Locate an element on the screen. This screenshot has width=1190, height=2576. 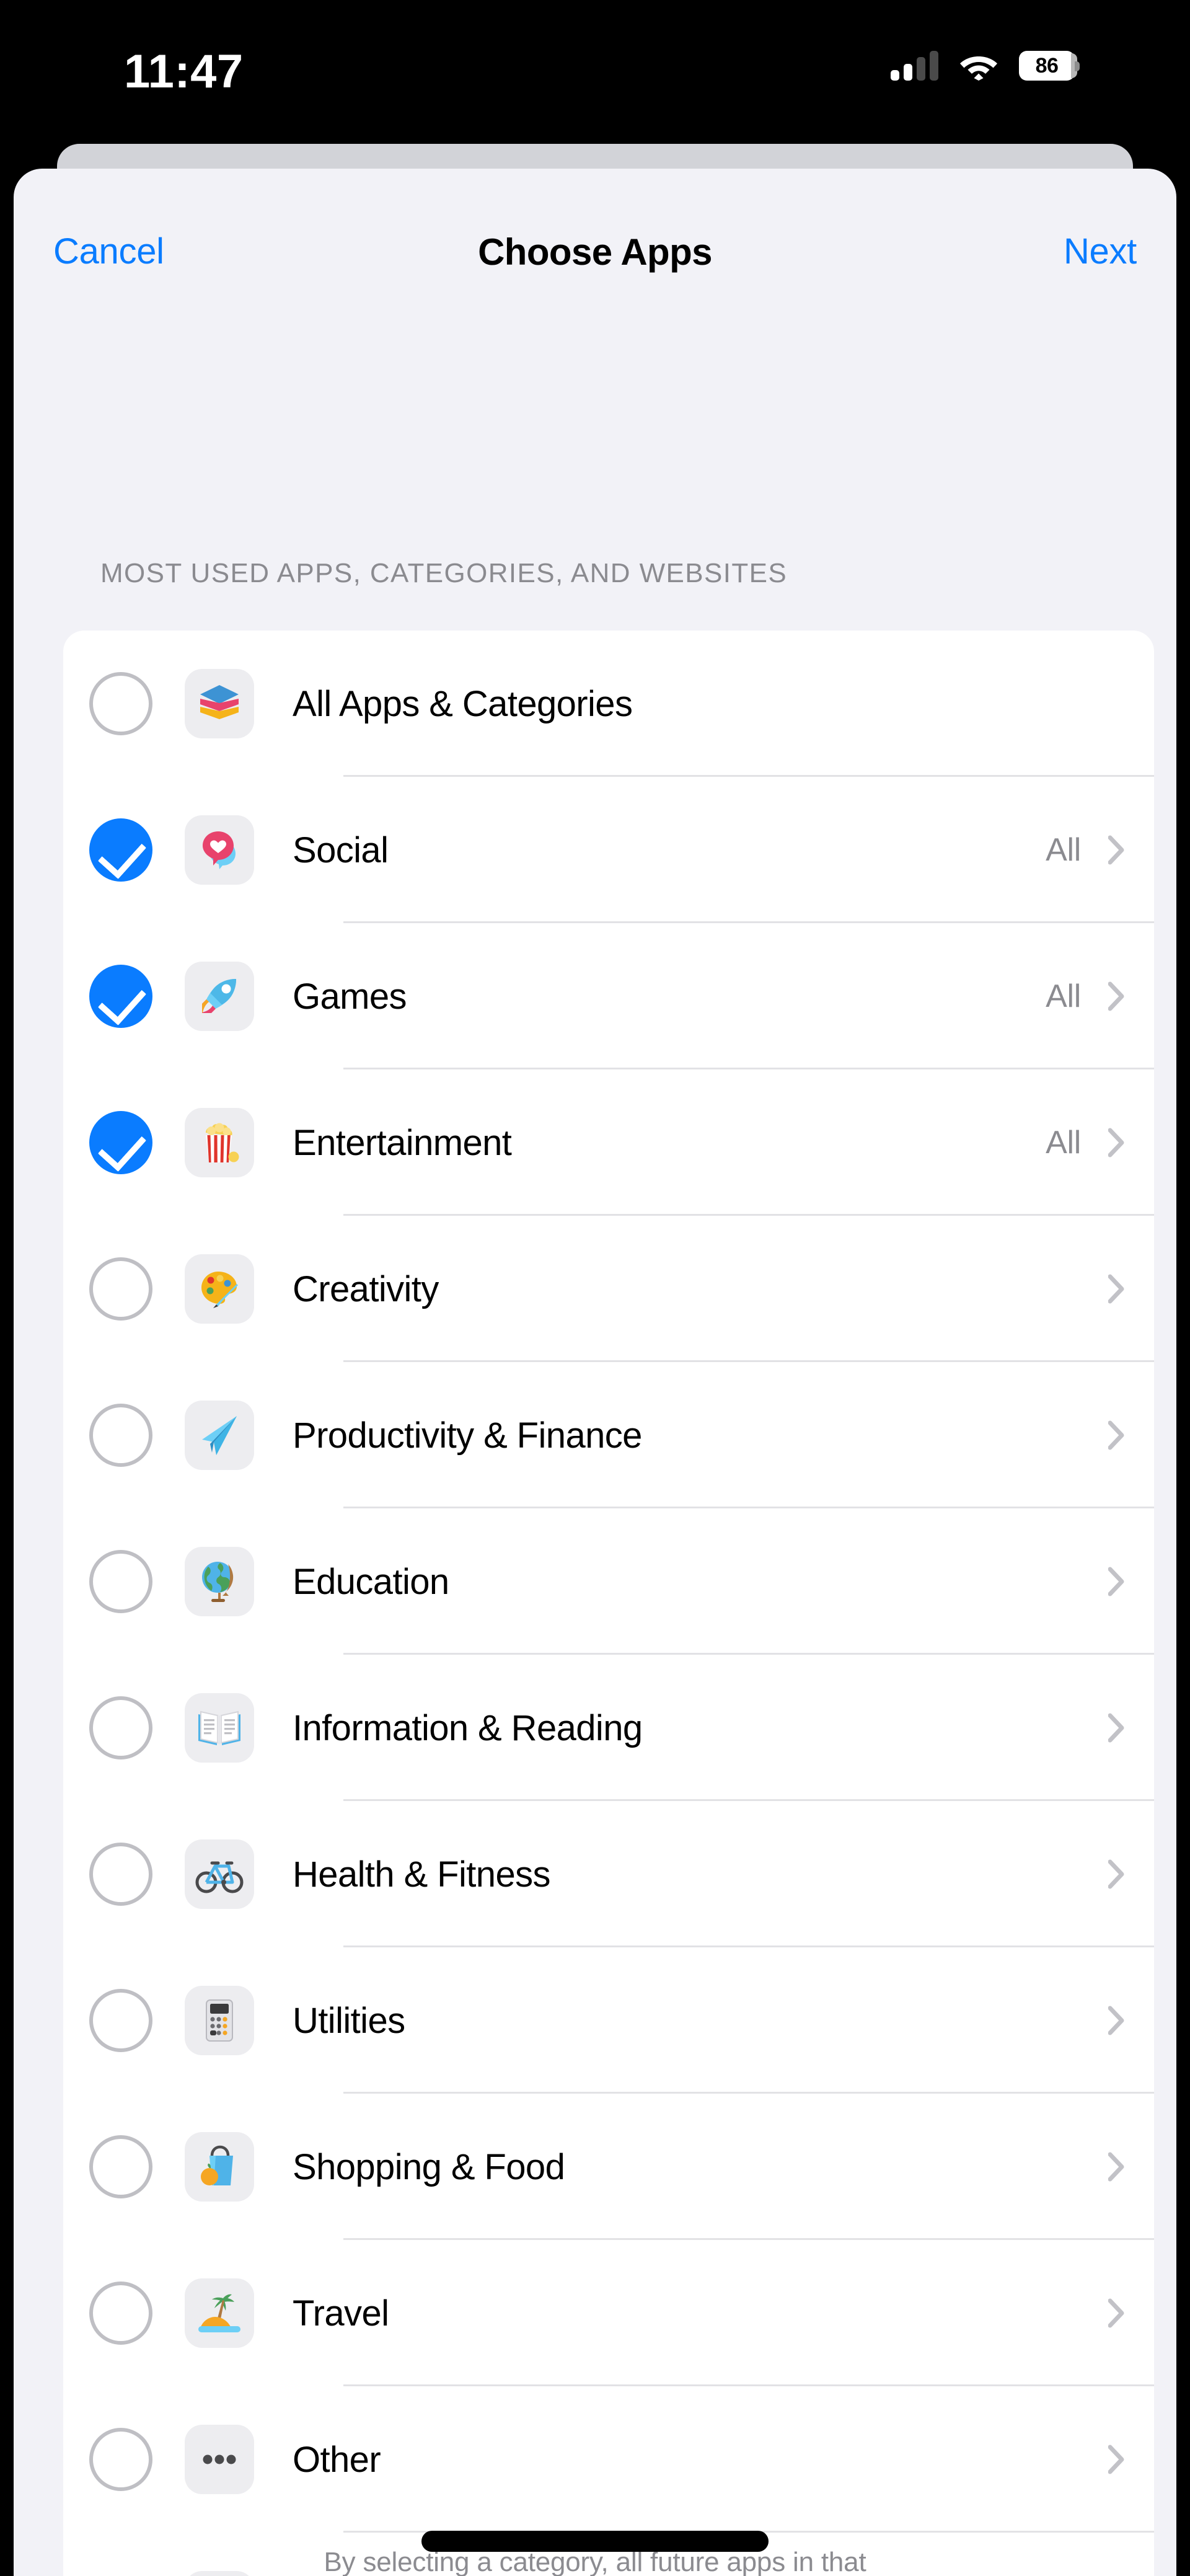
wifi-icon is located at coordinates (978, 67).